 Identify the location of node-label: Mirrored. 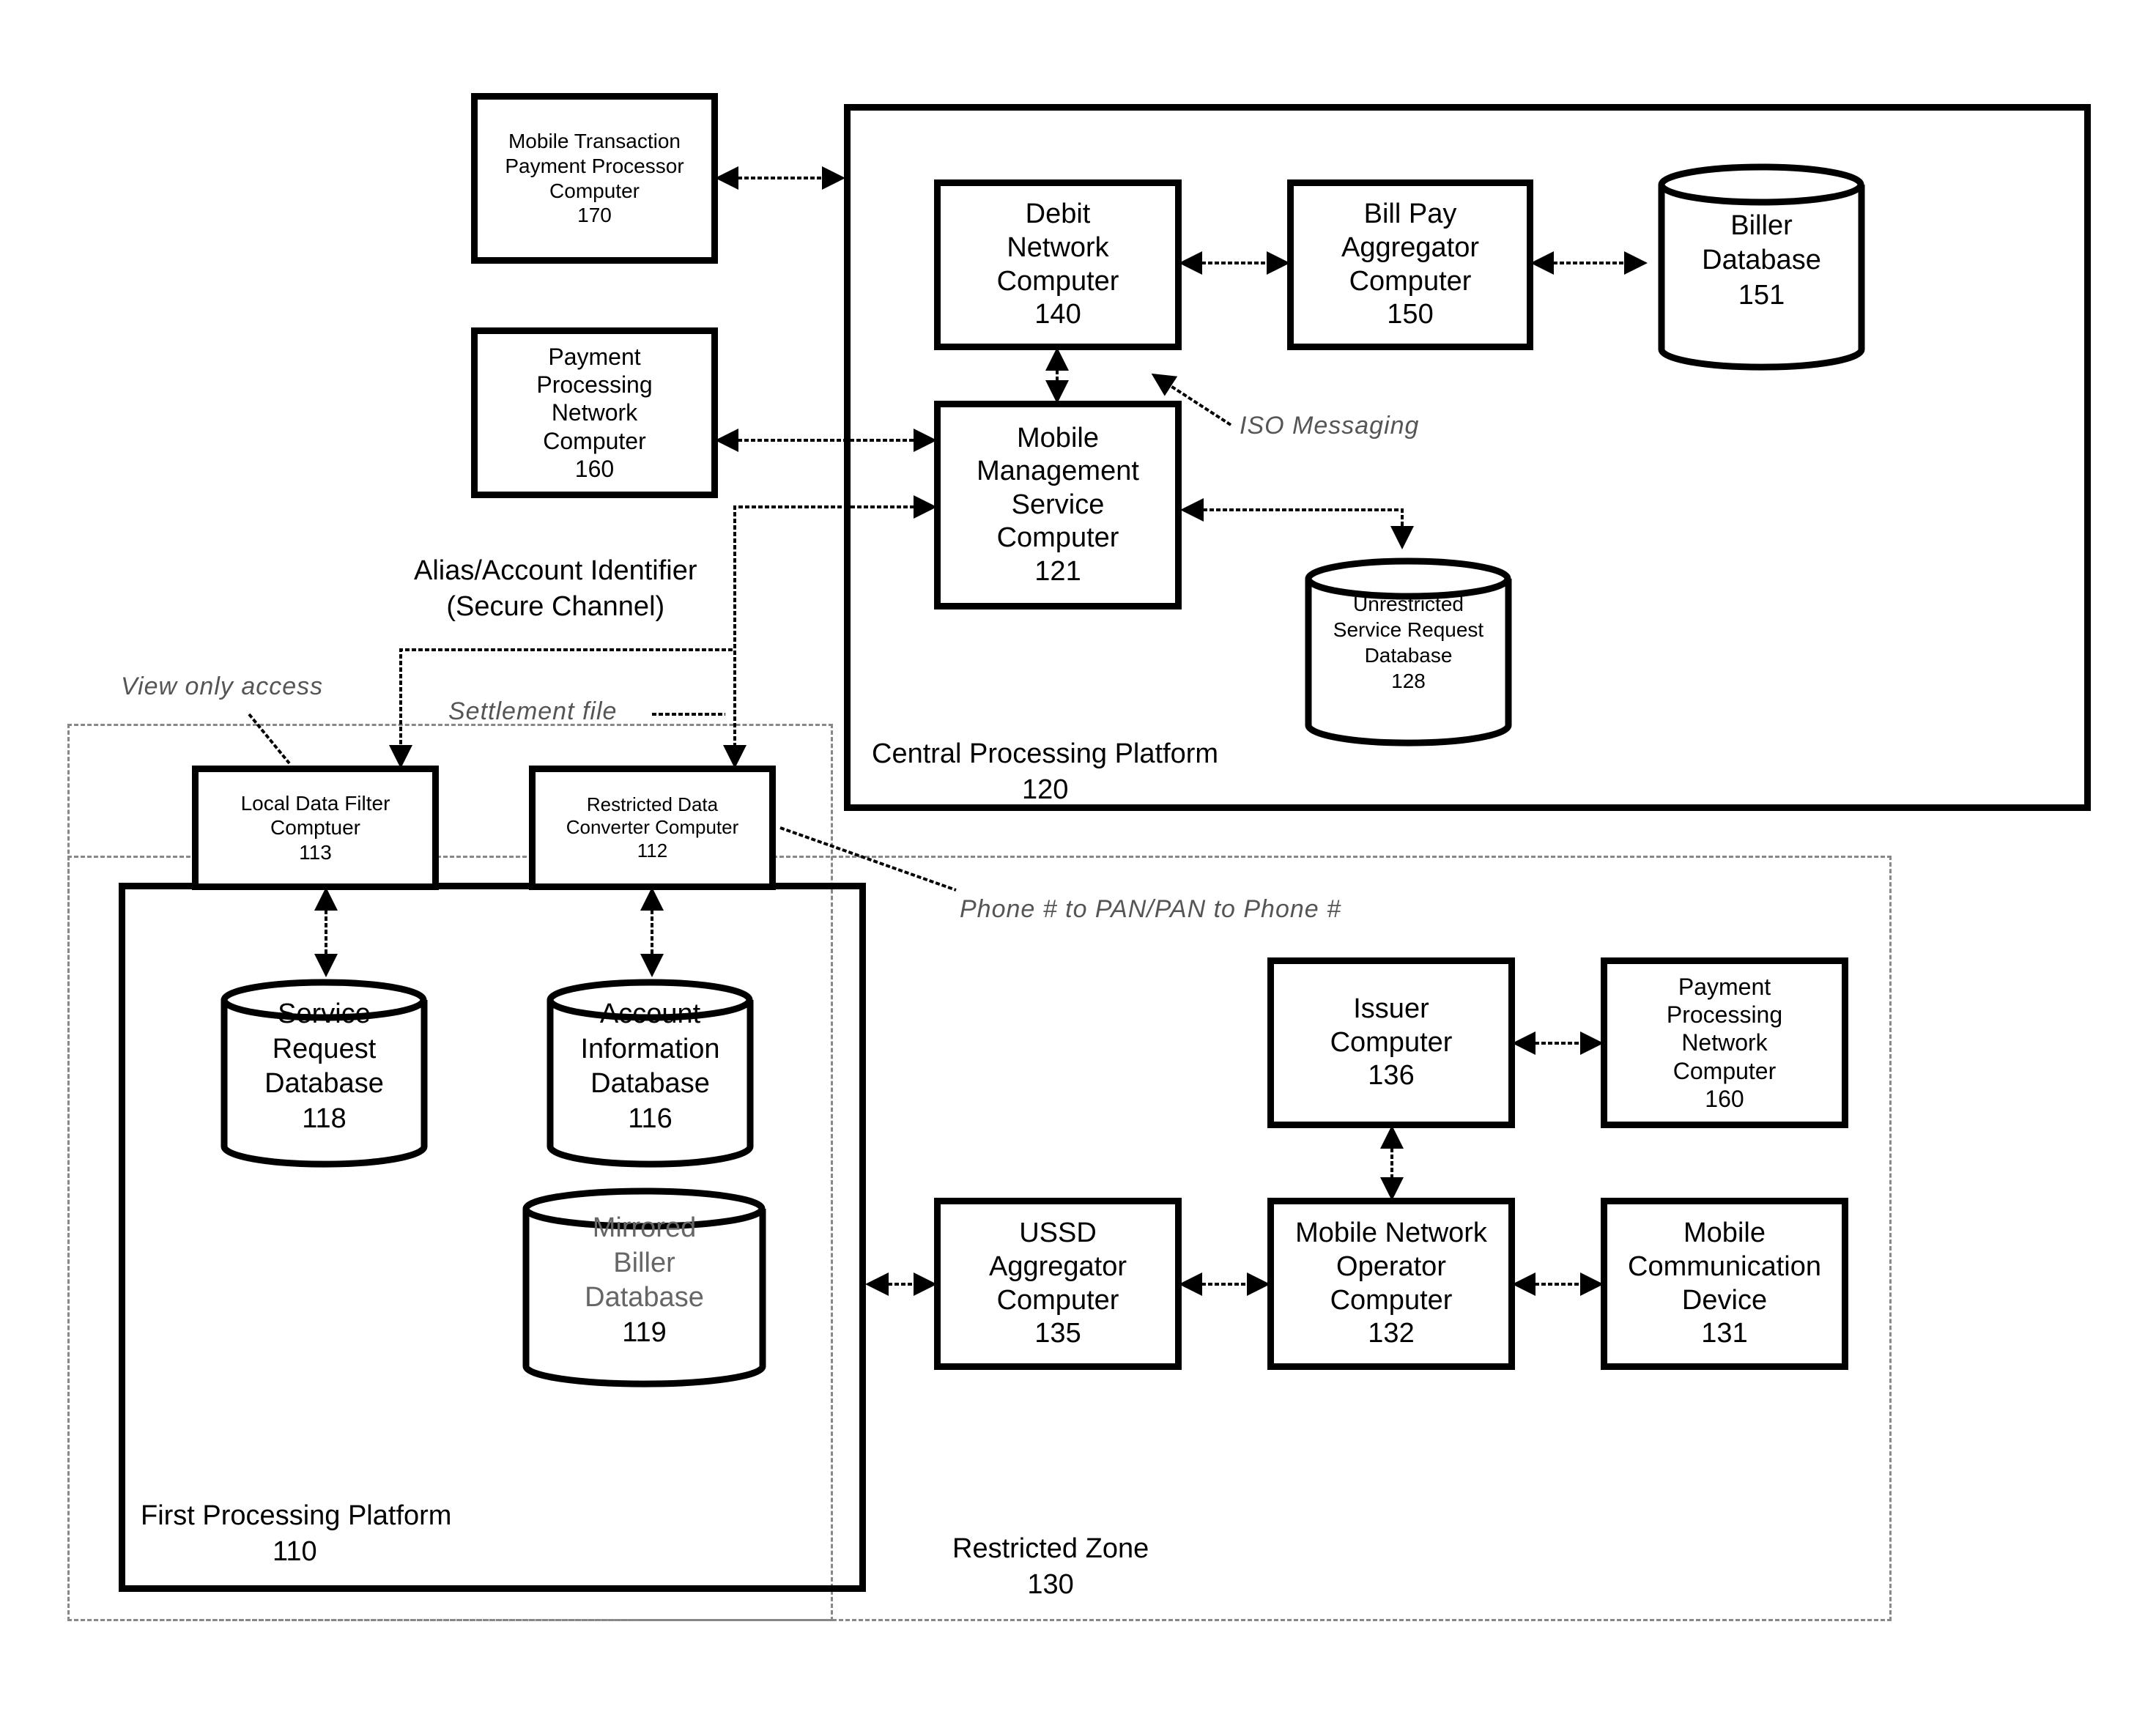
(644, 1227).